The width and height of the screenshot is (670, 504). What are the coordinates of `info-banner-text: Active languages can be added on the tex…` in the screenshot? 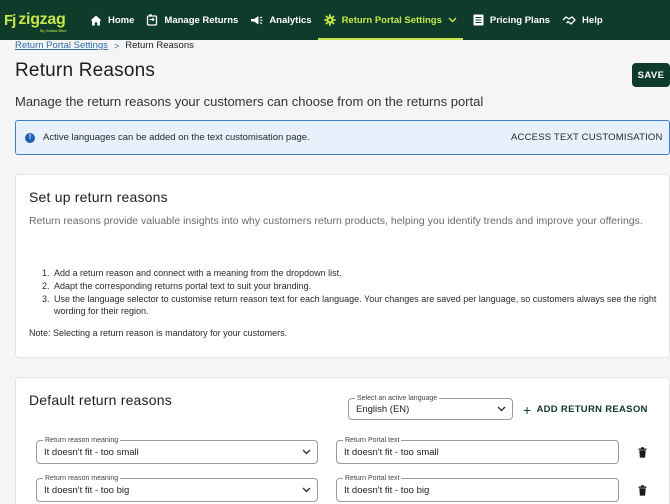 It's located at (176, 137).